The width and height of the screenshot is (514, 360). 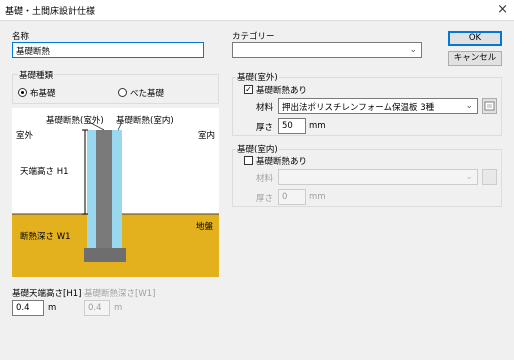 What do you see at coordinates (378, 177) in the screenshot?
I see `indoor-material-select: ⌄` at bounding box center [378, 177].